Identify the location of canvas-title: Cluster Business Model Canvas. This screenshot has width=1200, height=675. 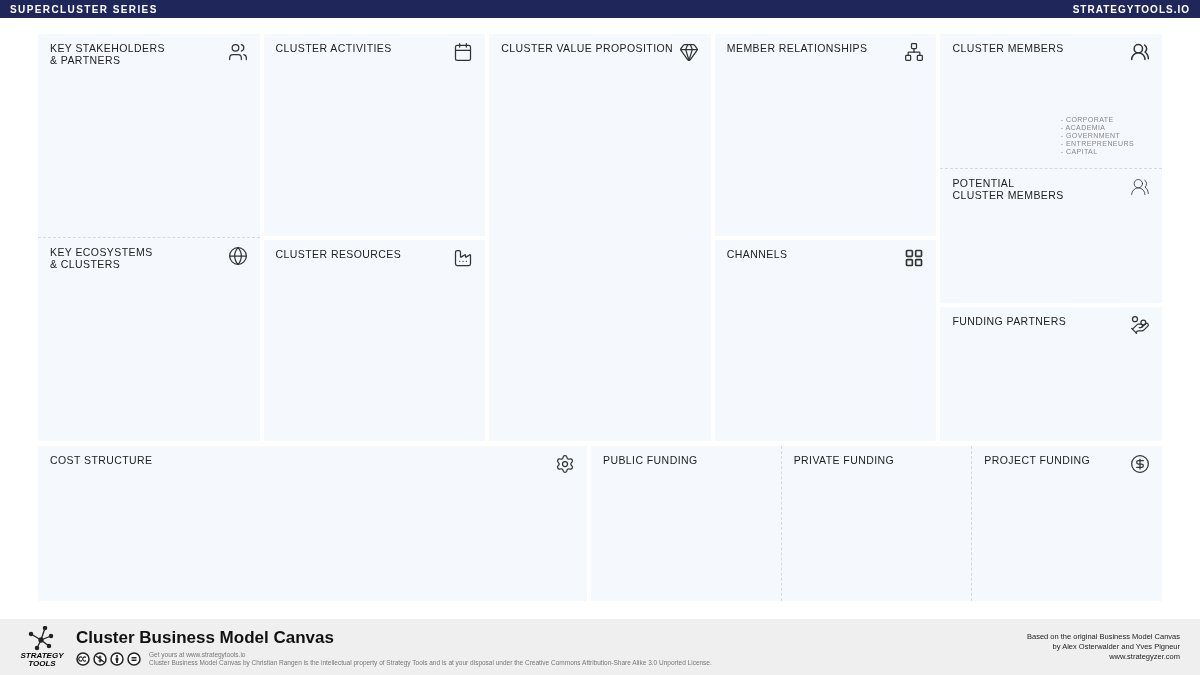
(205, 638).